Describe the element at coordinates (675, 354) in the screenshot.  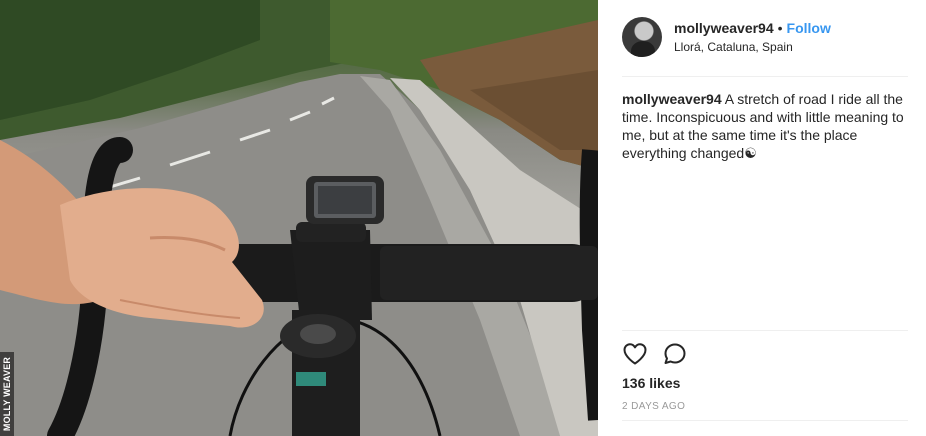
I see `comment-icon` at that location.